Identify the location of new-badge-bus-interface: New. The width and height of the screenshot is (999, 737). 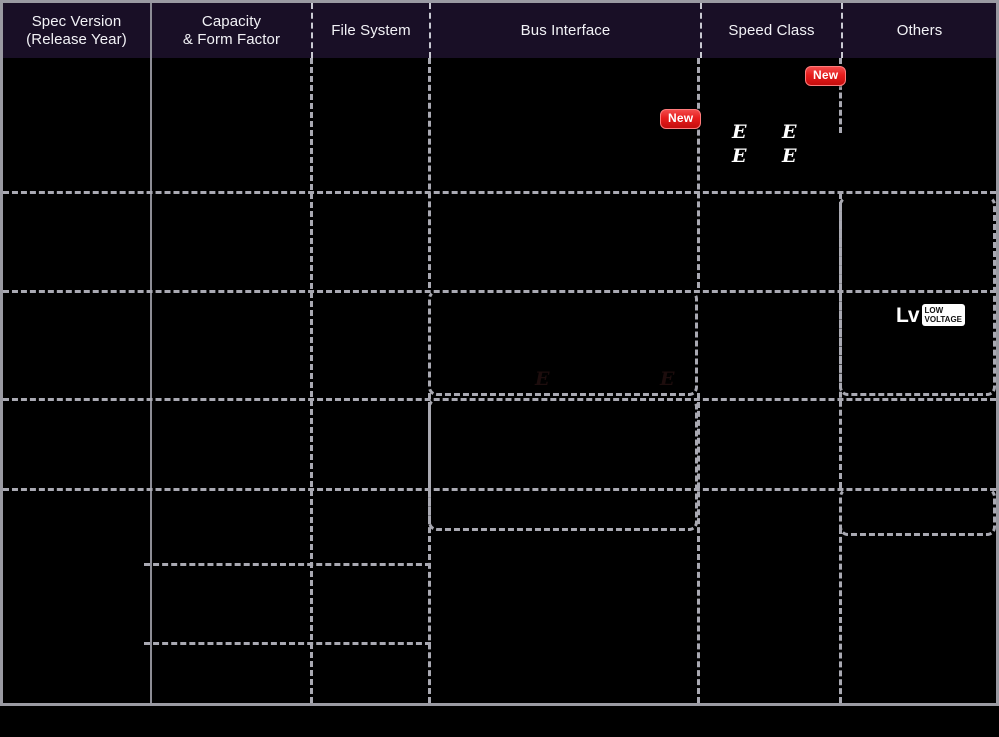
(681, 119).